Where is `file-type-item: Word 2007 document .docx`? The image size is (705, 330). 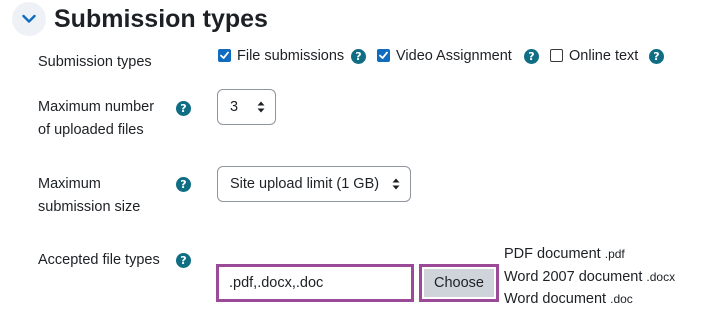
file-type-item: Word 2007 document .docx is located at coordinates (589, 277).